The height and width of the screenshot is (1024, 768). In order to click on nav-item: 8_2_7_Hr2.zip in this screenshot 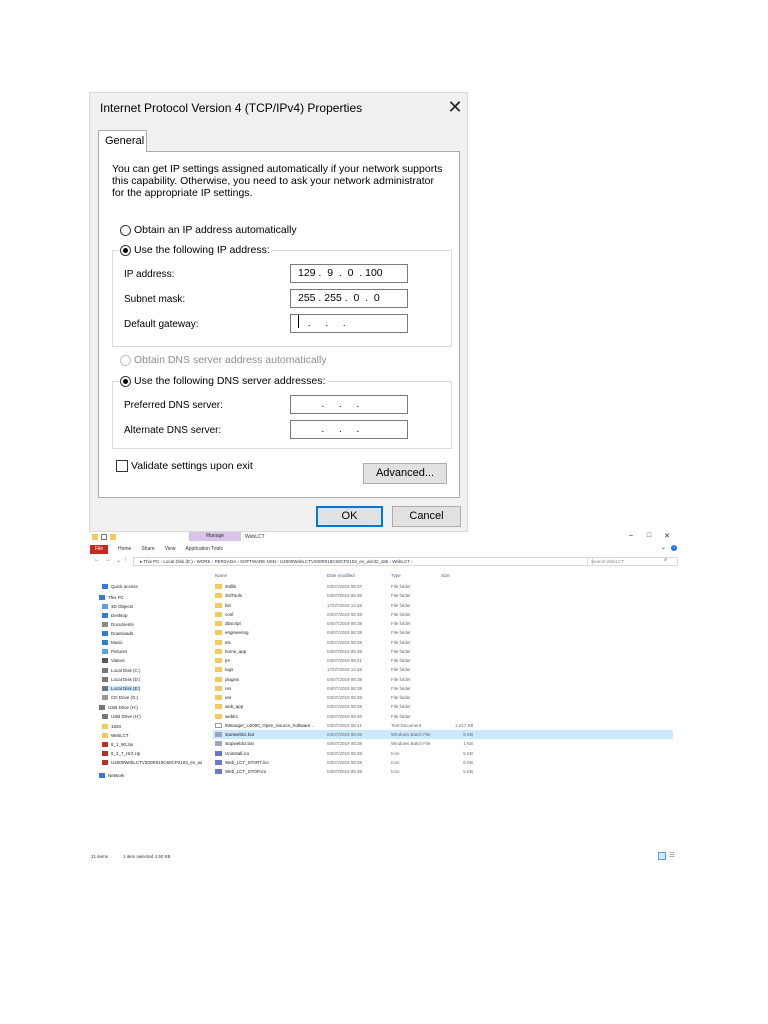, I will do `click(121, 753)`.